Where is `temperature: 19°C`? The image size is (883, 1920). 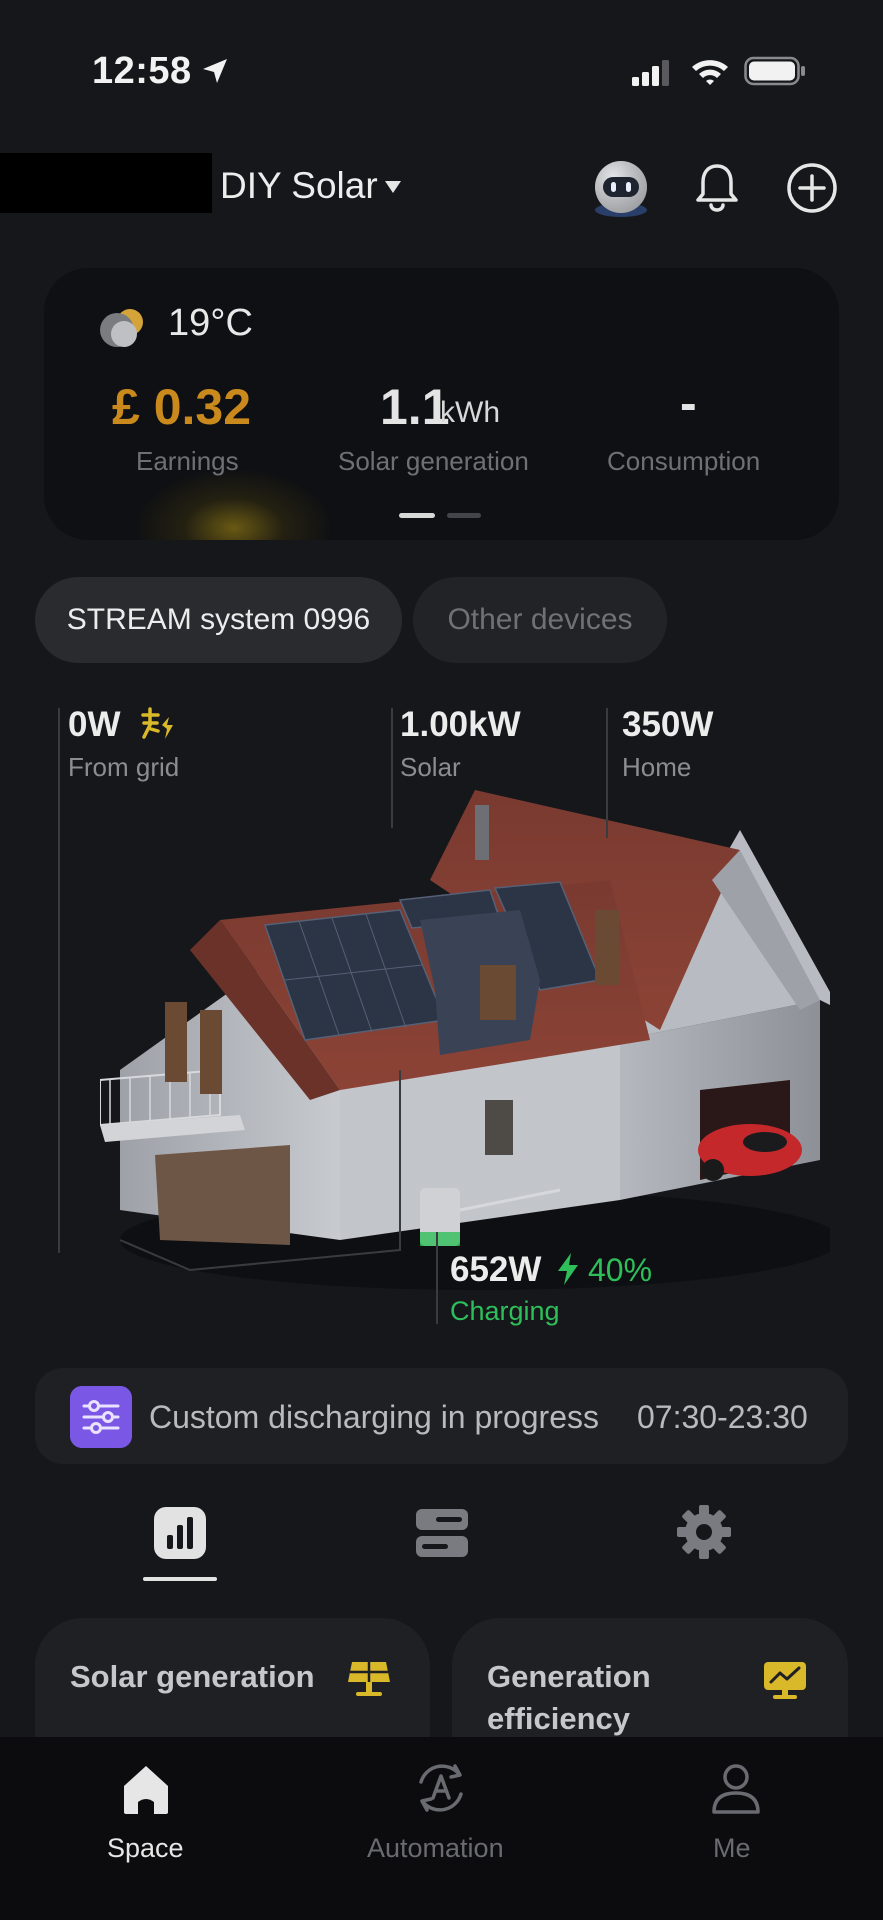 temperature: 19°C is located at coordinates (210, 323).